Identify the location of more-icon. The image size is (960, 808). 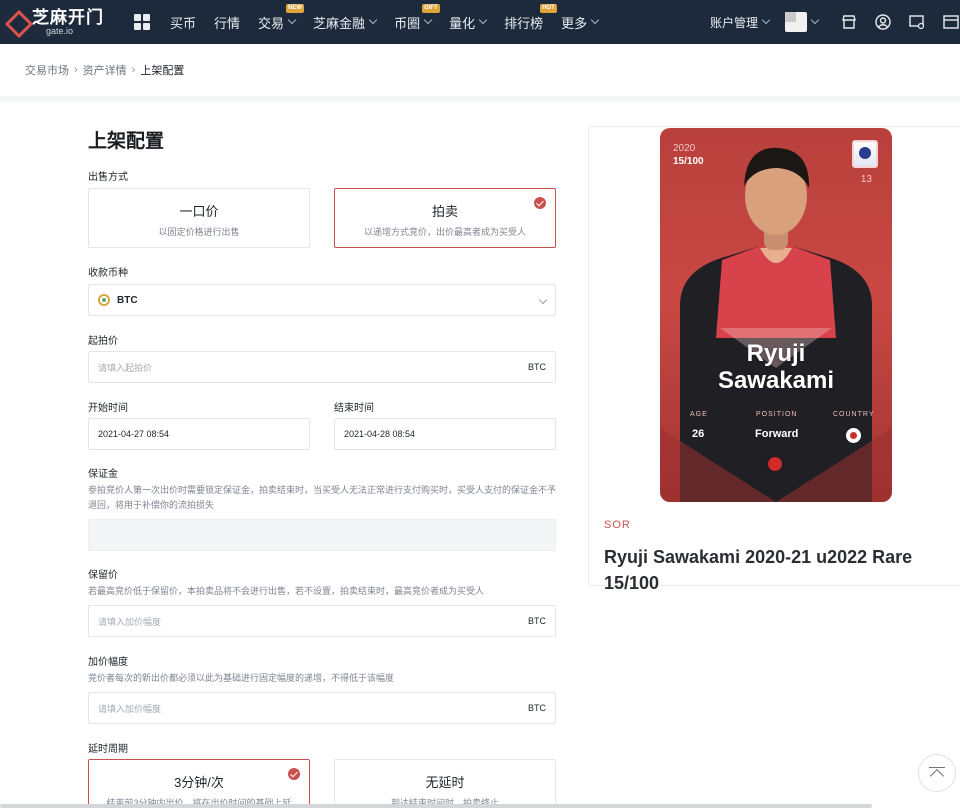
(951, 22).